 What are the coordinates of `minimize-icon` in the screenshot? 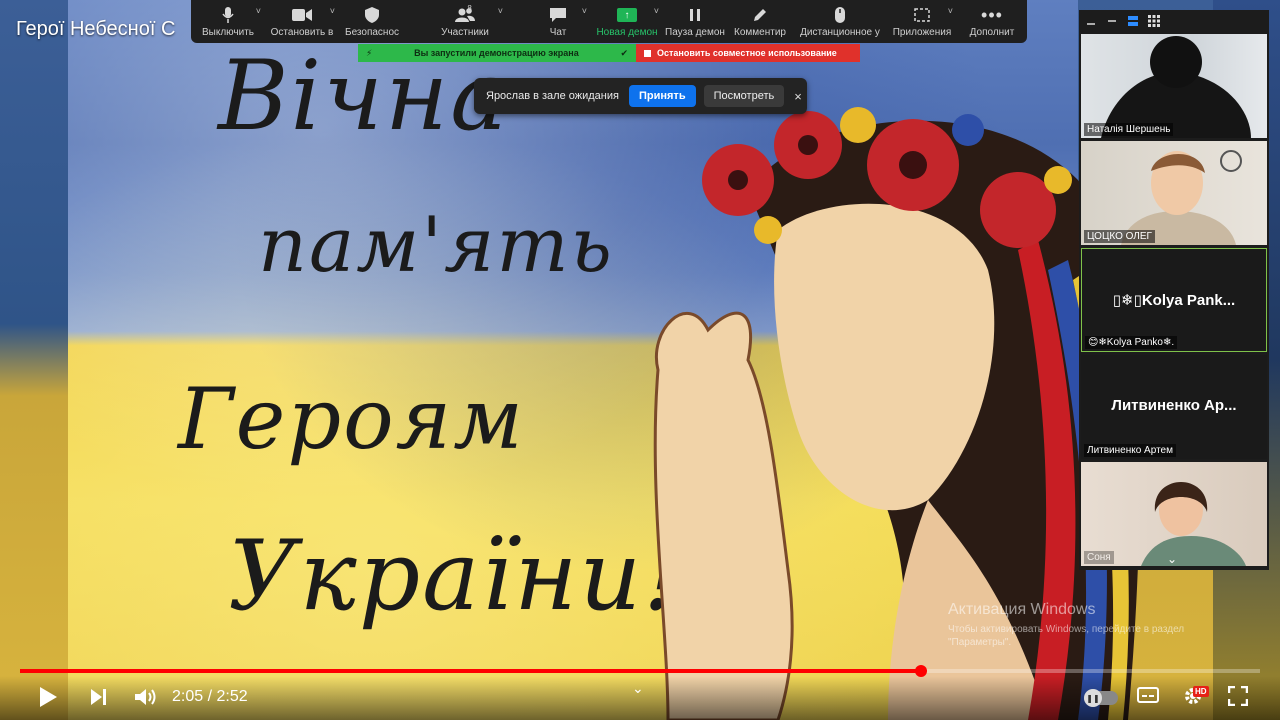 It's located at (1091, 21).